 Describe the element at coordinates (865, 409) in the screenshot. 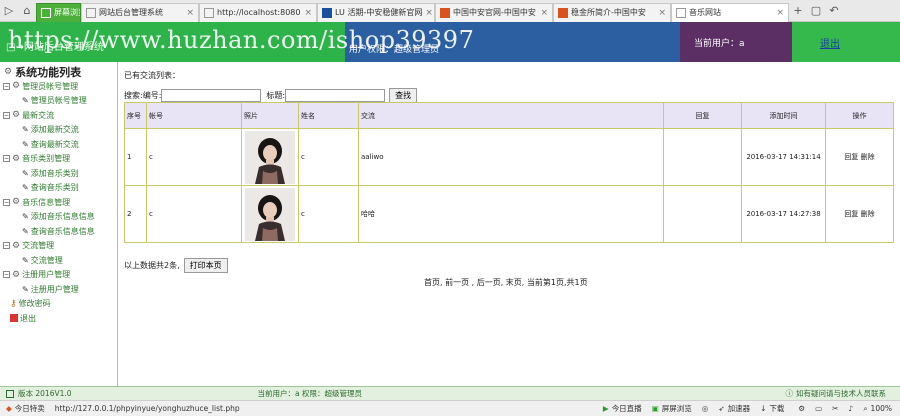

I see `zoom-icon: ⌕` at that location.